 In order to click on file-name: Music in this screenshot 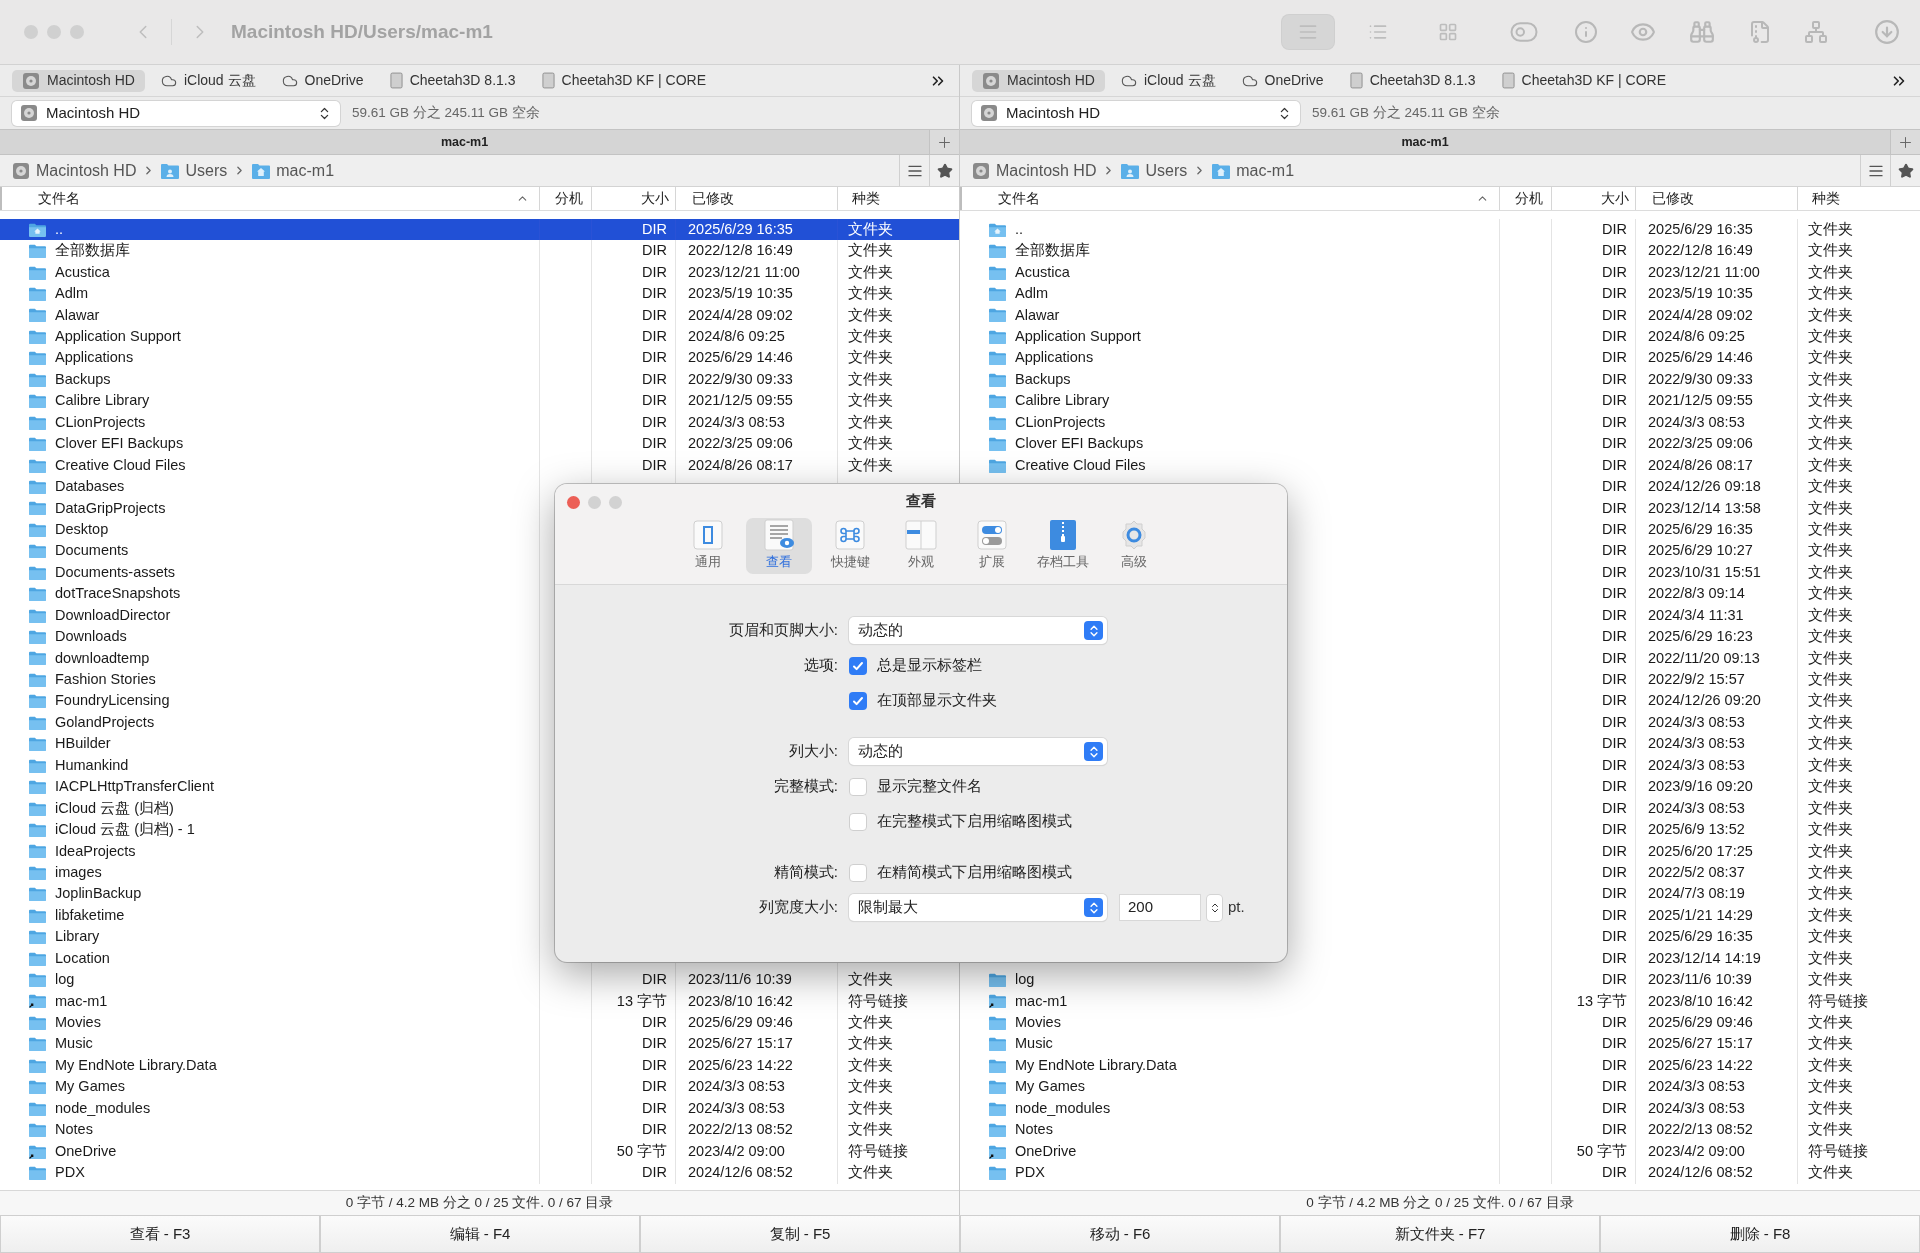, I will do `click(74, 1044)`.